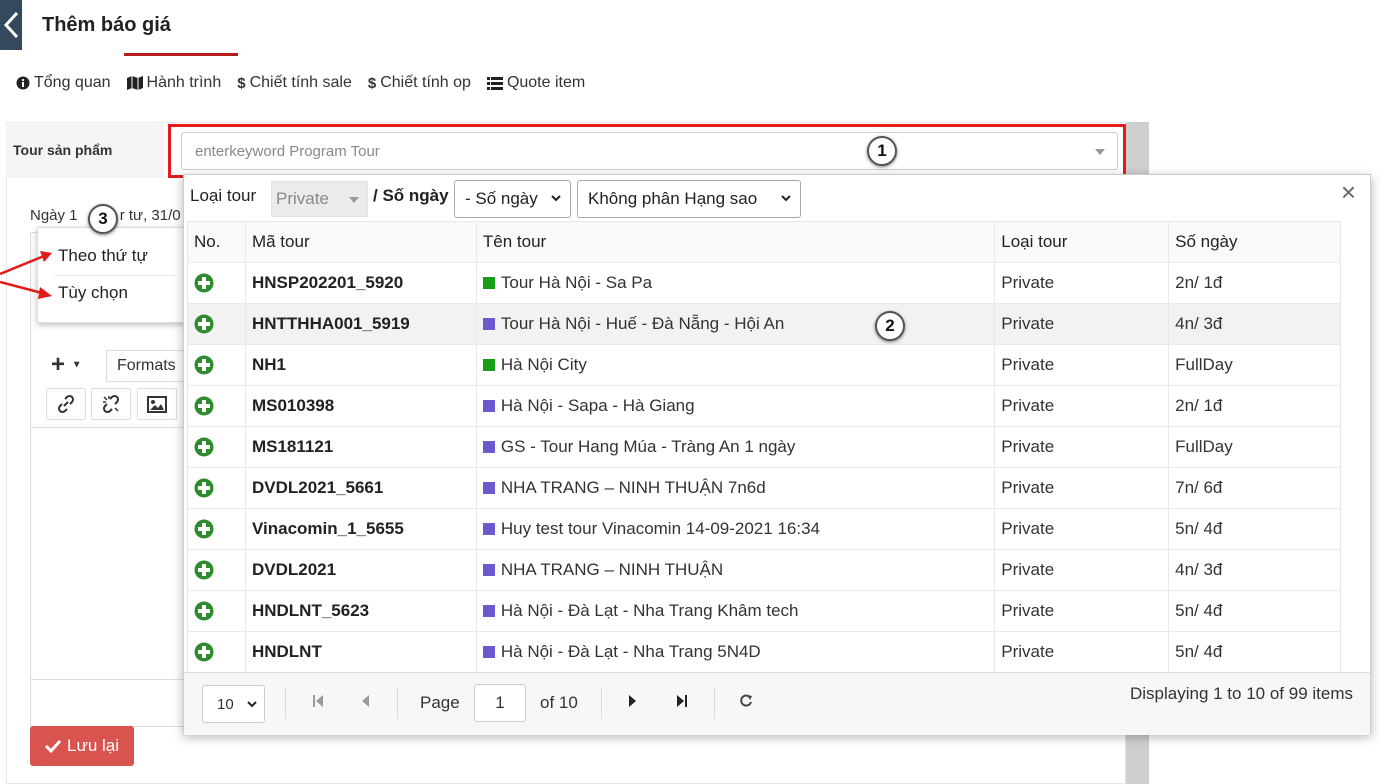 The image size is (1387, 784). Describe the element at coordinates (111, 404) in the screenshot. I see `unlink-button` at that location.